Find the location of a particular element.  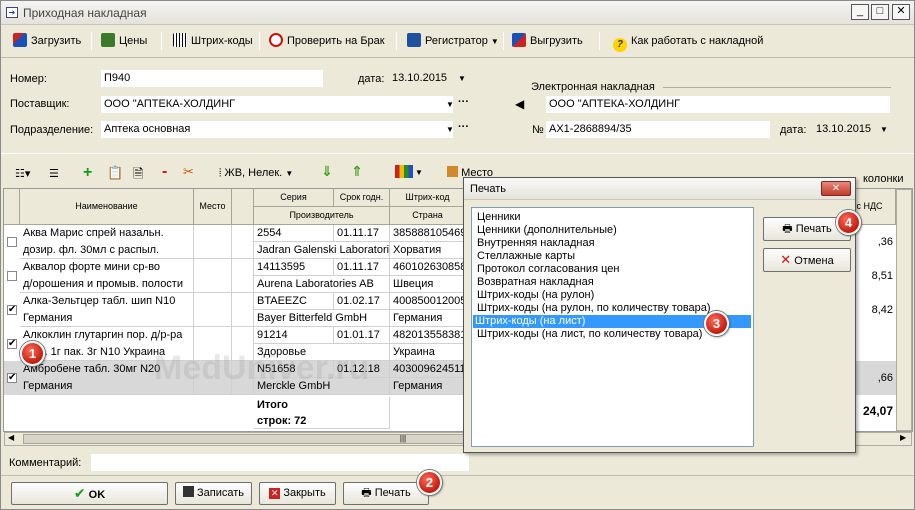

dialog-cancel-button: ✕ Отмена is located at coordinates (807, 260).